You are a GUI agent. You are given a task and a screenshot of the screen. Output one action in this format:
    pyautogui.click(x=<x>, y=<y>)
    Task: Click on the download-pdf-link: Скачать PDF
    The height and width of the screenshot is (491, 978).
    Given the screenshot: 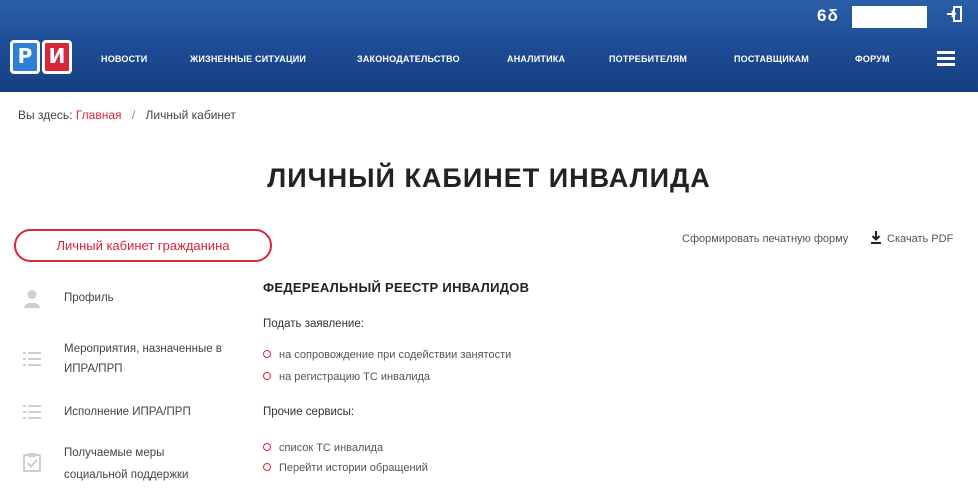 What is the action you would take?
    pyautogui.click(x=911, y=237)
    